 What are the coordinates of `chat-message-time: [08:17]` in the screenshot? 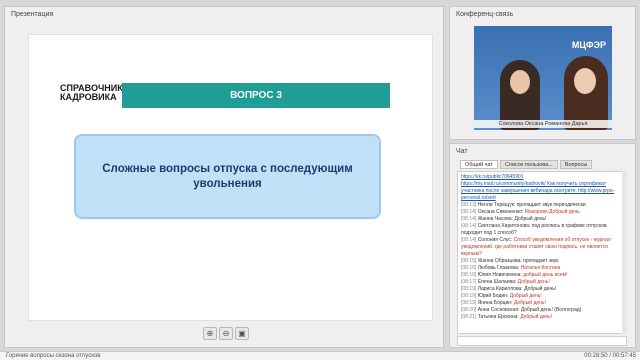 It's located at (469, 282).